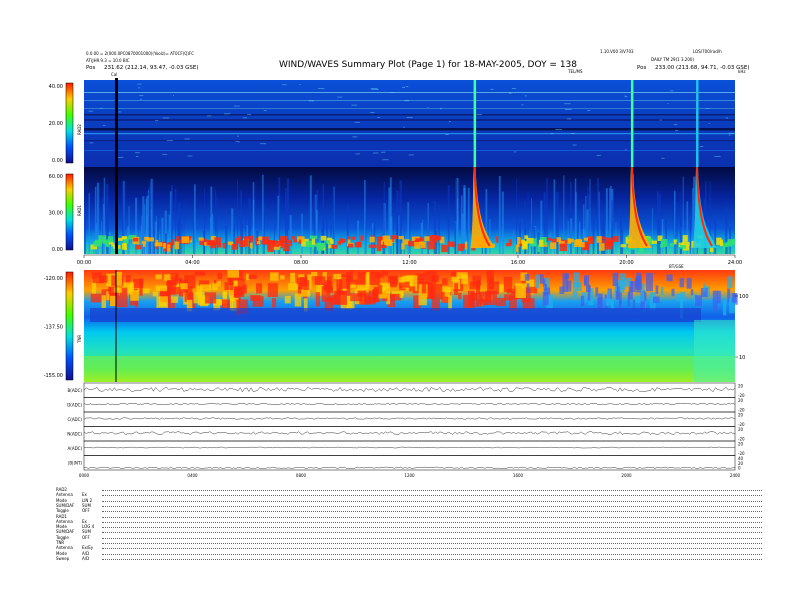  What do you see at coordinates (75, 448) in the screenshot?
I see `line-panel-label: A(ADC)` at bounding box center [75, 448].